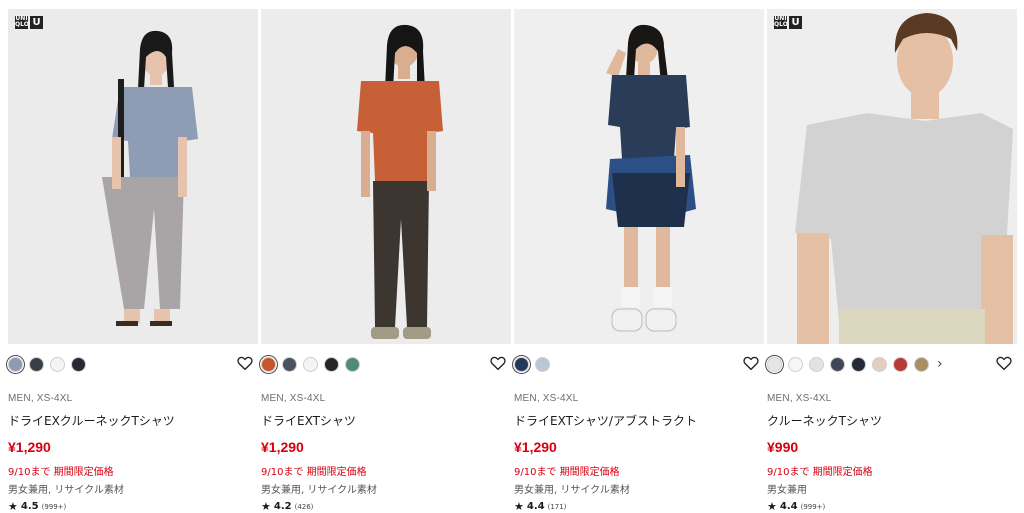 This screenshot has height=513, width=1024. I want to click on feature-tags: 男女兼用, so click(787, 490).